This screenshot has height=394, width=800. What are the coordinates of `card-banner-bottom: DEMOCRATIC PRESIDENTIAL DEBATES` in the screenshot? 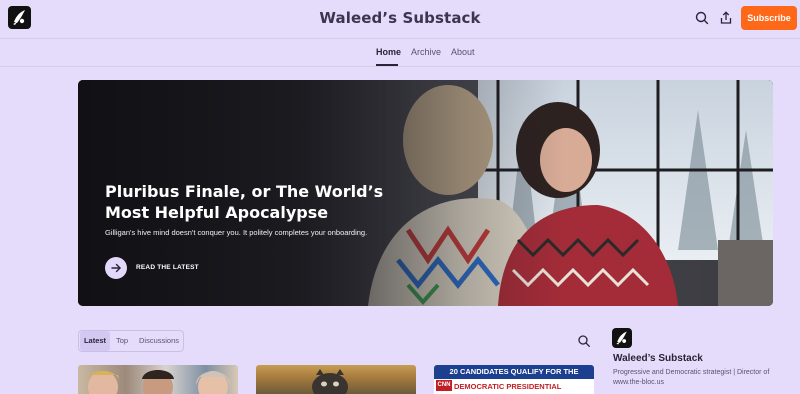 It's located at (514, 386).